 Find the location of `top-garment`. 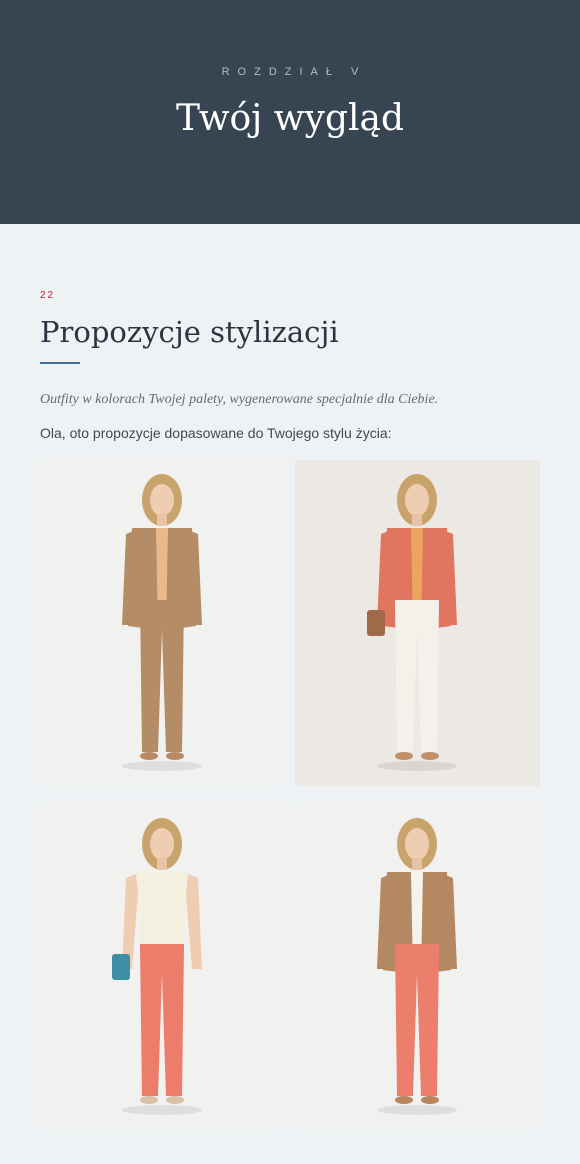

top-garment is located at coordinates (162, 907).